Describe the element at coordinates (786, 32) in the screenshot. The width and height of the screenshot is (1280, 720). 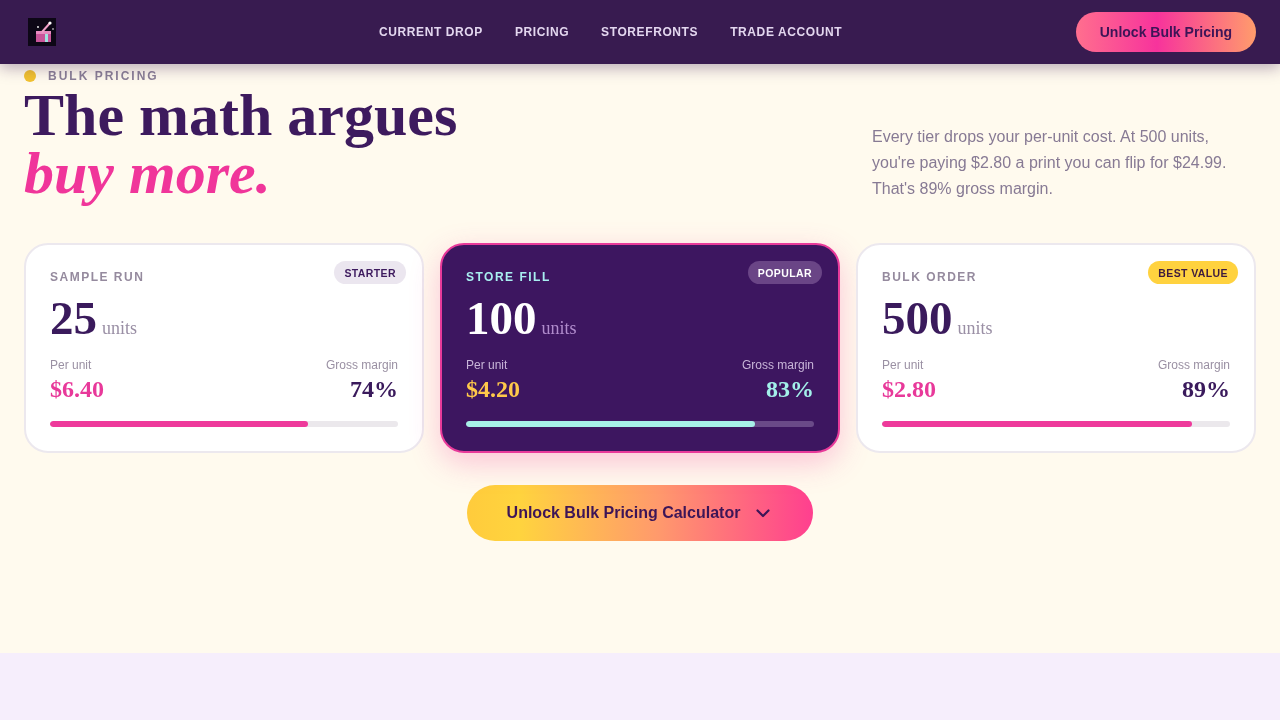
I see `nav-link: TRADE ACCOUNT` at that location.